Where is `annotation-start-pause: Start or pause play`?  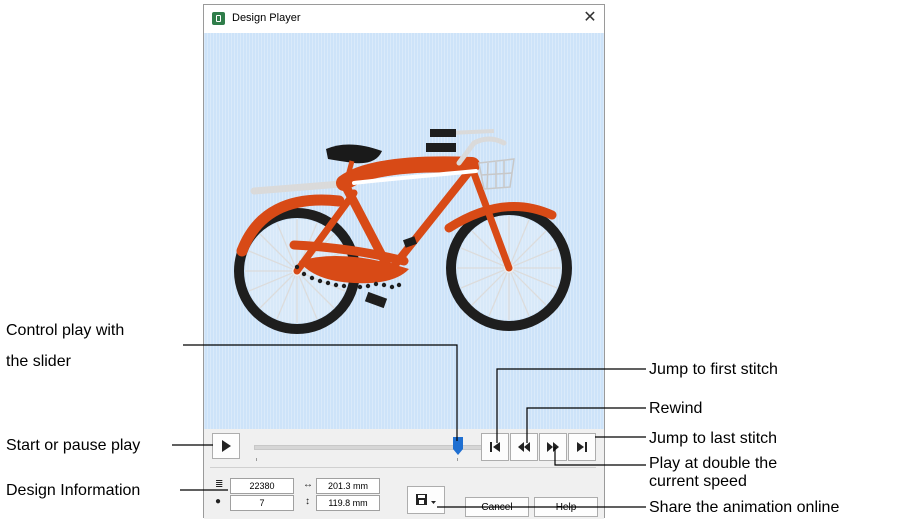 annotation-start-pause: Start or pause play is located at coordinates (73, 445).